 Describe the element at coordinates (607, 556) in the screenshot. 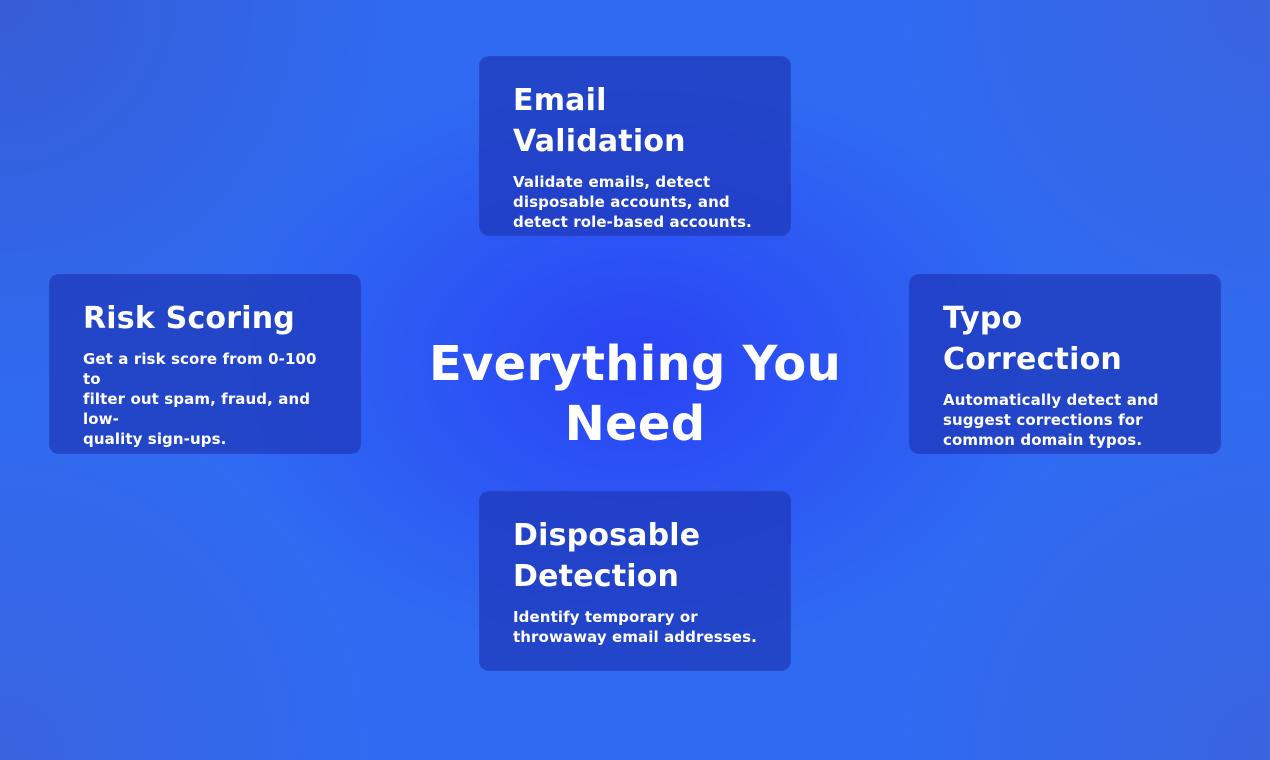

I see `feature-card-title: Disposable Detection` at that location.